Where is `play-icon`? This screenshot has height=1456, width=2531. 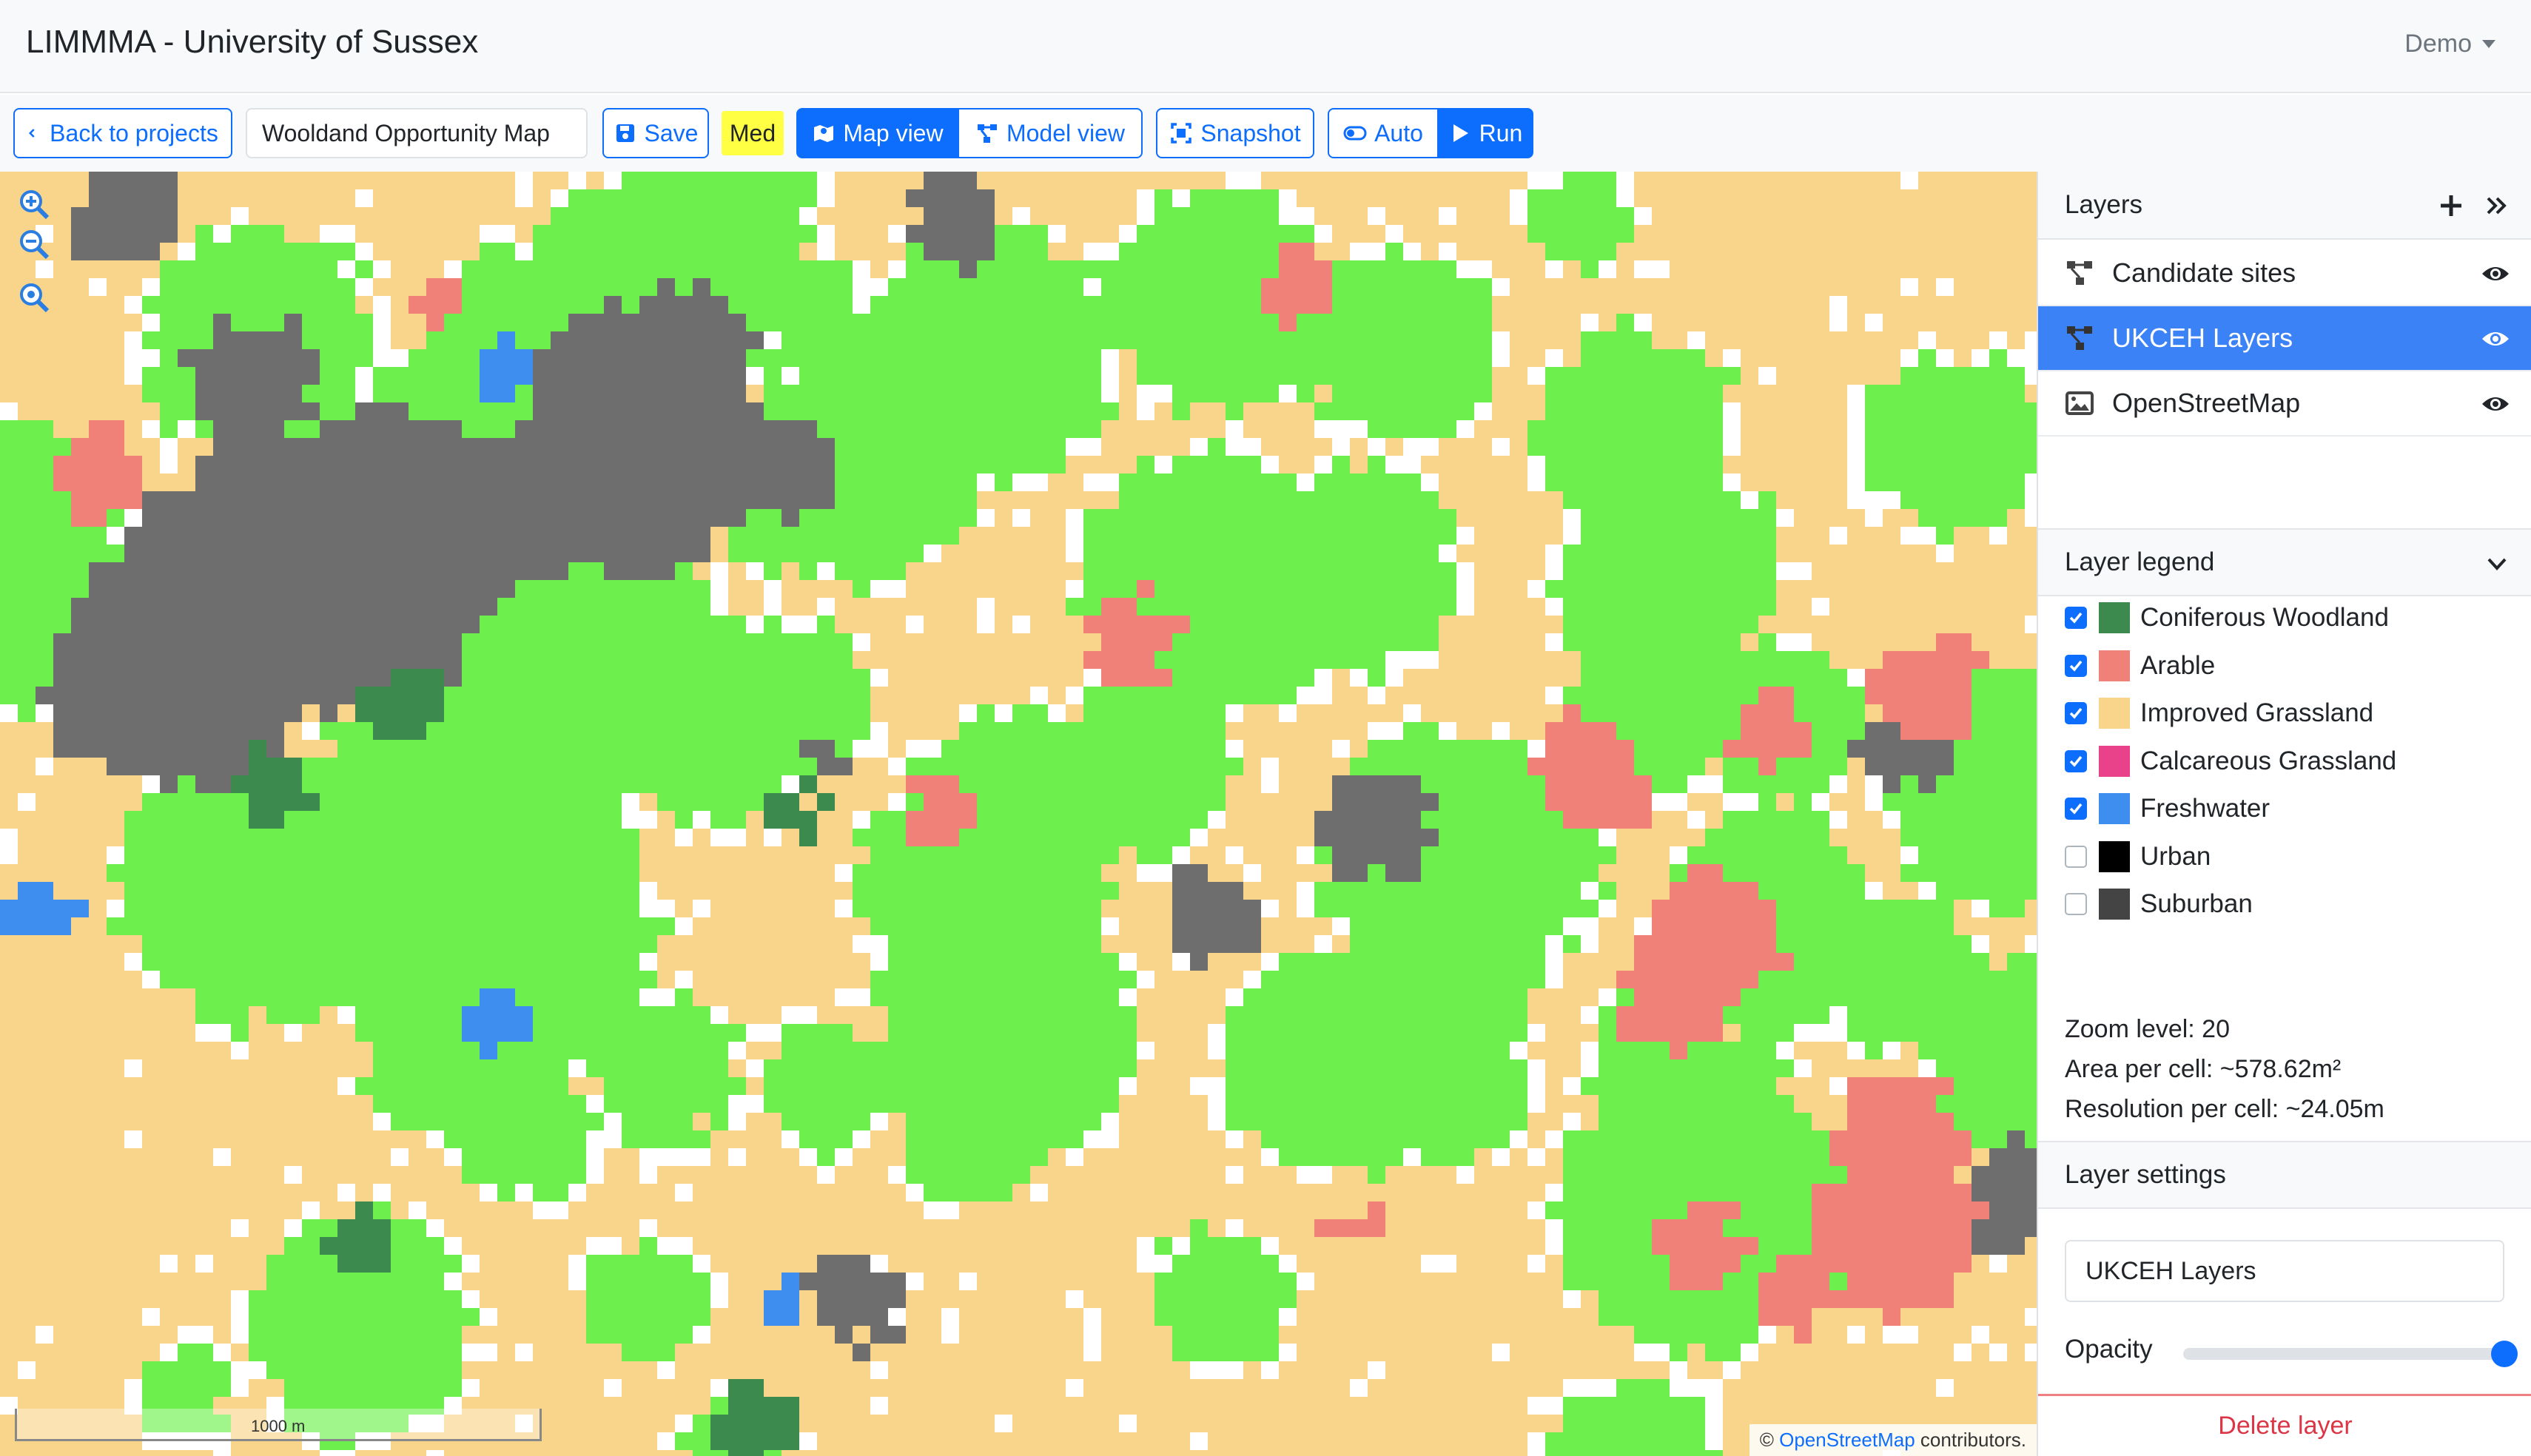
play-icon is located at coordinates (1460, 133).